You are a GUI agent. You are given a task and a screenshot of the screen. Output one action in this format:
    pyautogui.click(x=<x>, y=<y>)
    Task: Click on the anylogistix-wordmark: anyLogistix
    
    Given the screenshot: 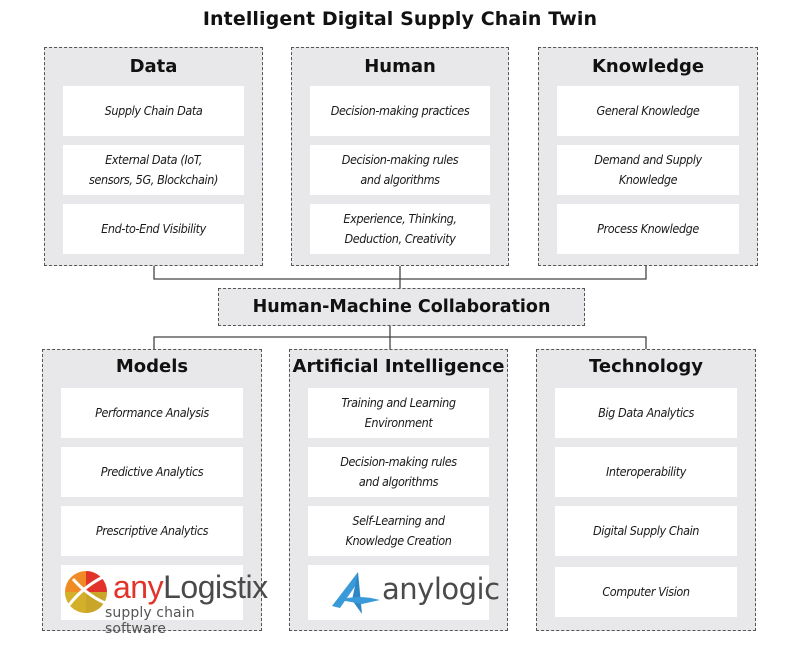 What is the action you would take?
    pyautogui.click(x=190, y=587)
    